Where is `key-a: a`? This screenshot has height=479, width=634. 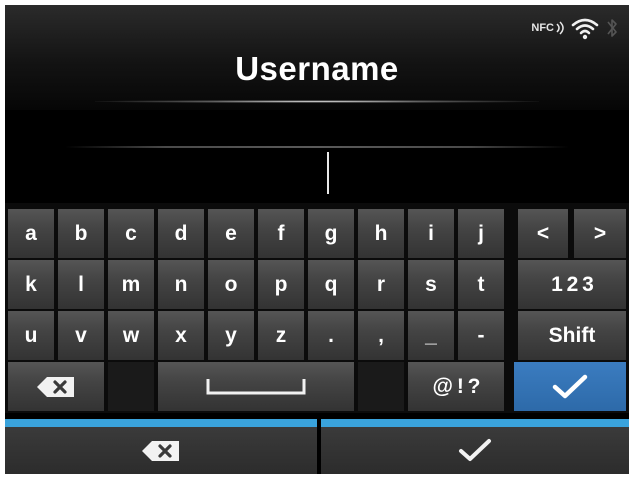
key-a: a is located at coordinates (31, 233).